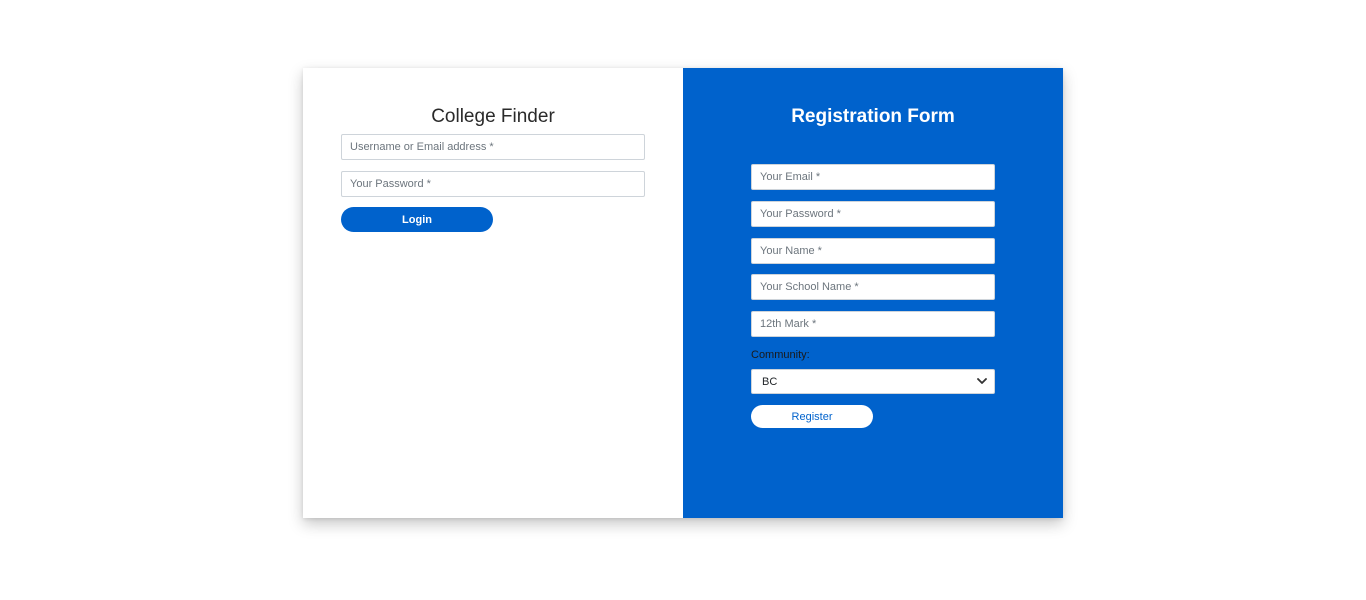 The height and width of the screenshot is (600, 1366). Describe the element at coordinates (873, 251) in the screenshot. I see `name-input` at that location.